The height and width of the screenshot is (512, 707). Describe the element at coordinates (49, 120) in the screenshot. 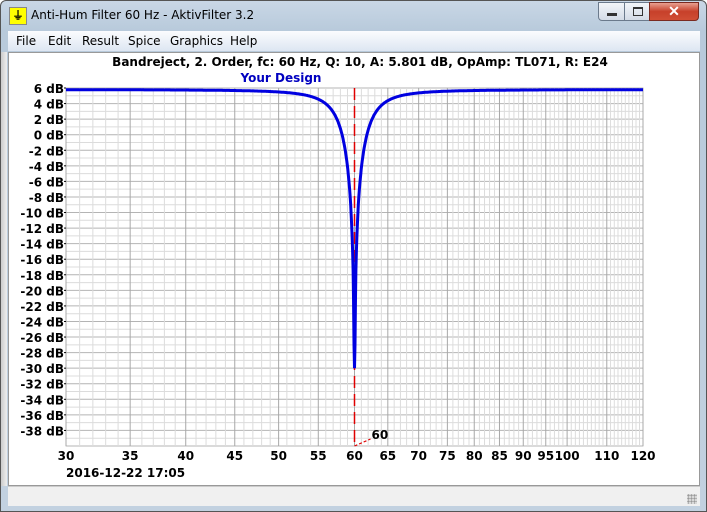

I see `y-tick-label: 2 dB` at that location.